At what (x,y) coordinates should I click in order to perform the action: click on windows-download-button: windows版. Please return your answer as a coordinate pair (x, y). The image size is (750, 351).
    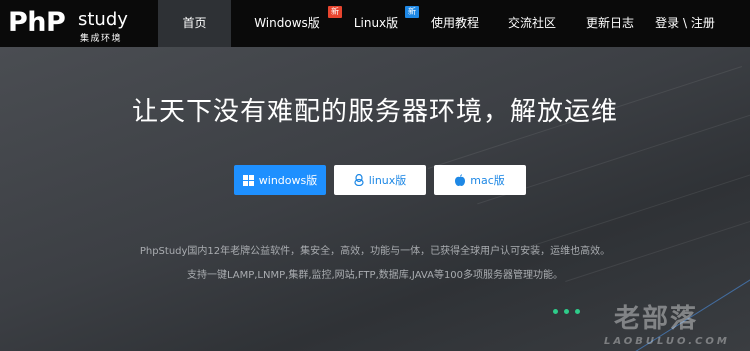
    Looking at the image, I should click on (280, 180).